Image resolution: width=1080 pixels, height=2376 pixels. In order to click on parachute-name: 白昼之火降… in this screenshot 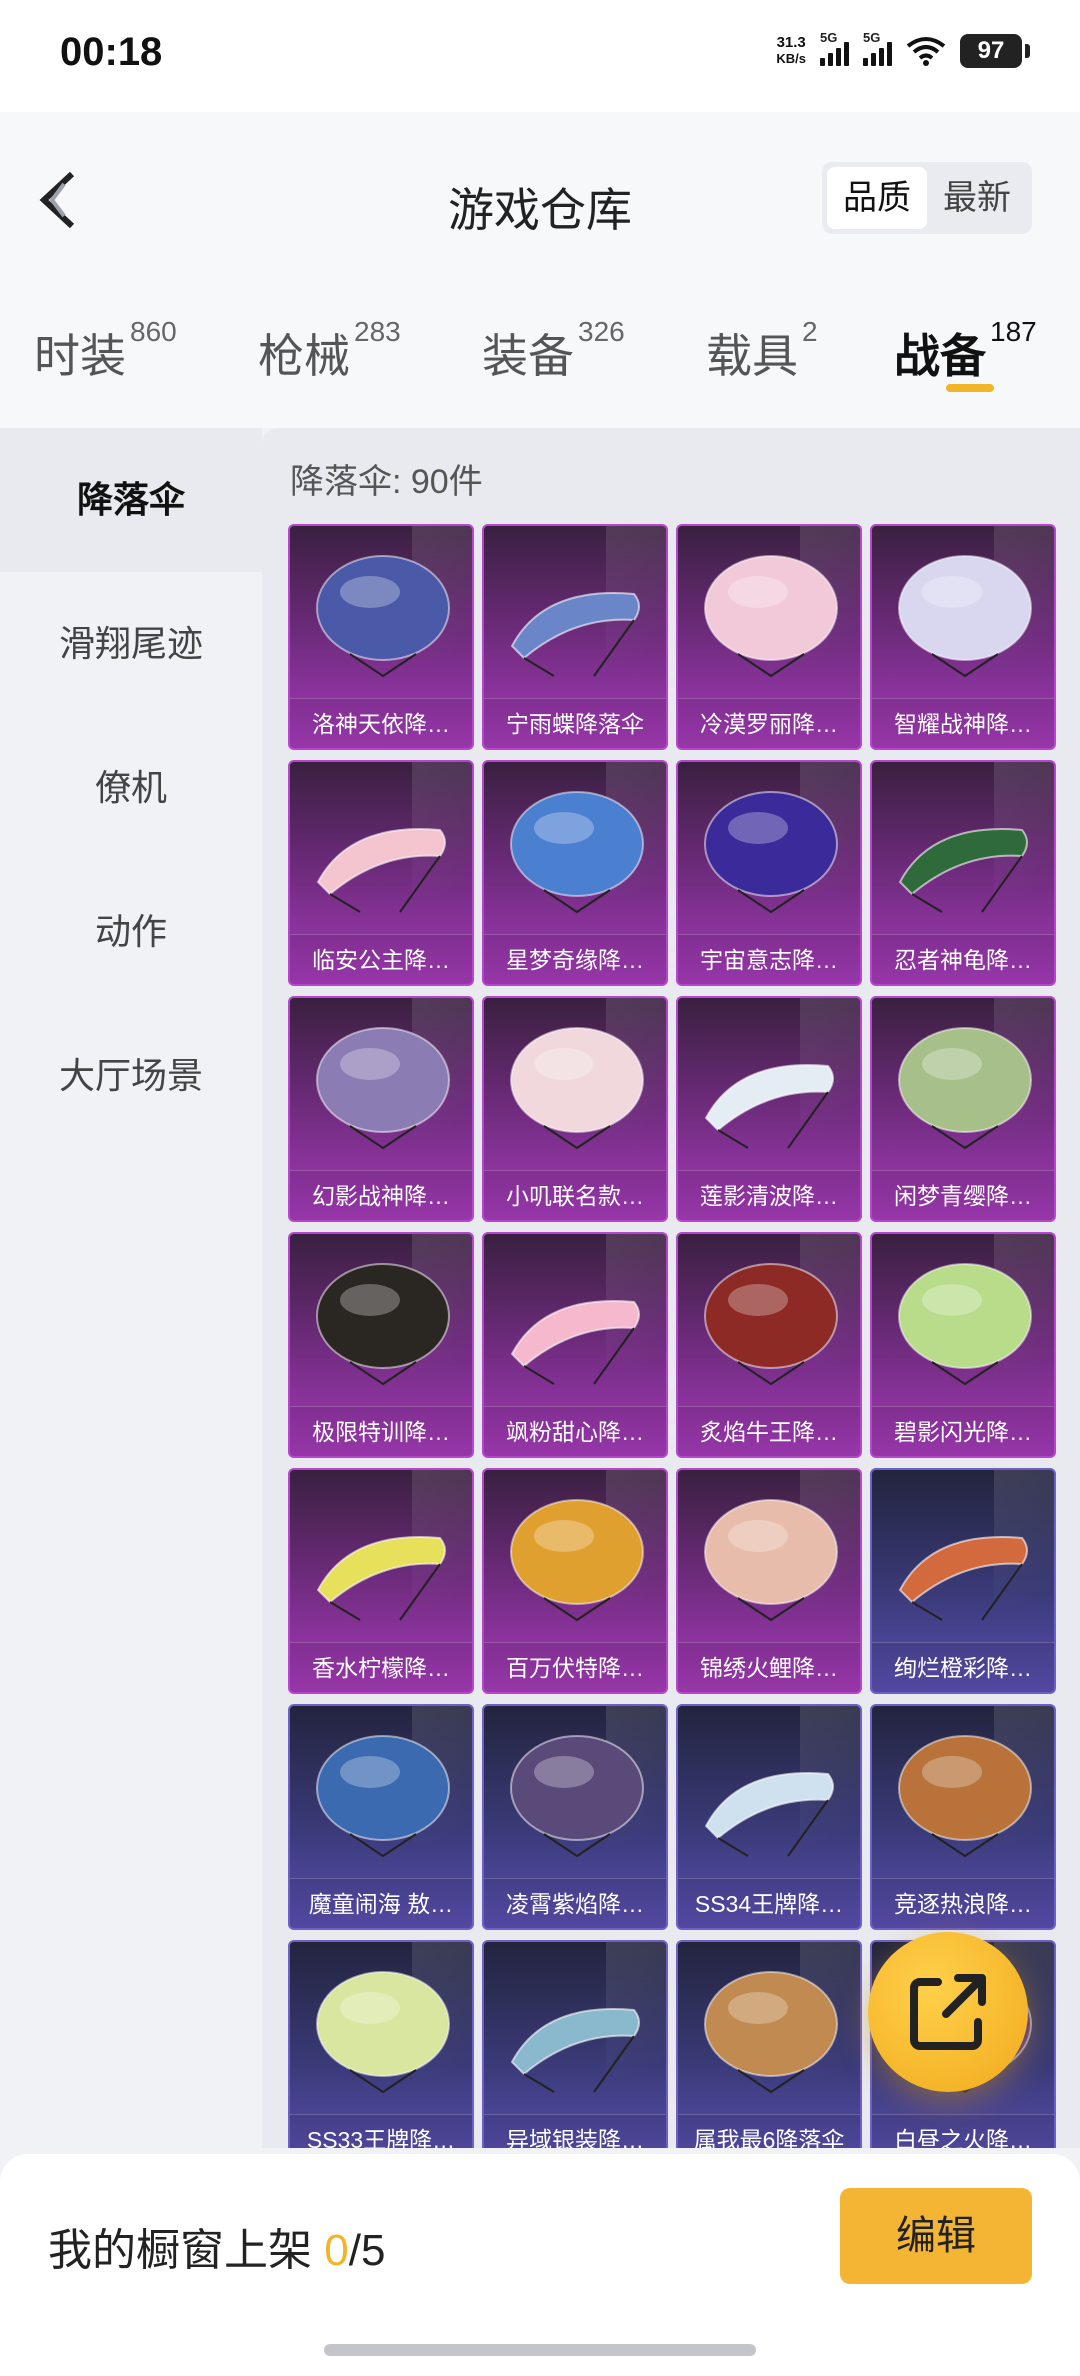, I will do `click(963, 2131)`.